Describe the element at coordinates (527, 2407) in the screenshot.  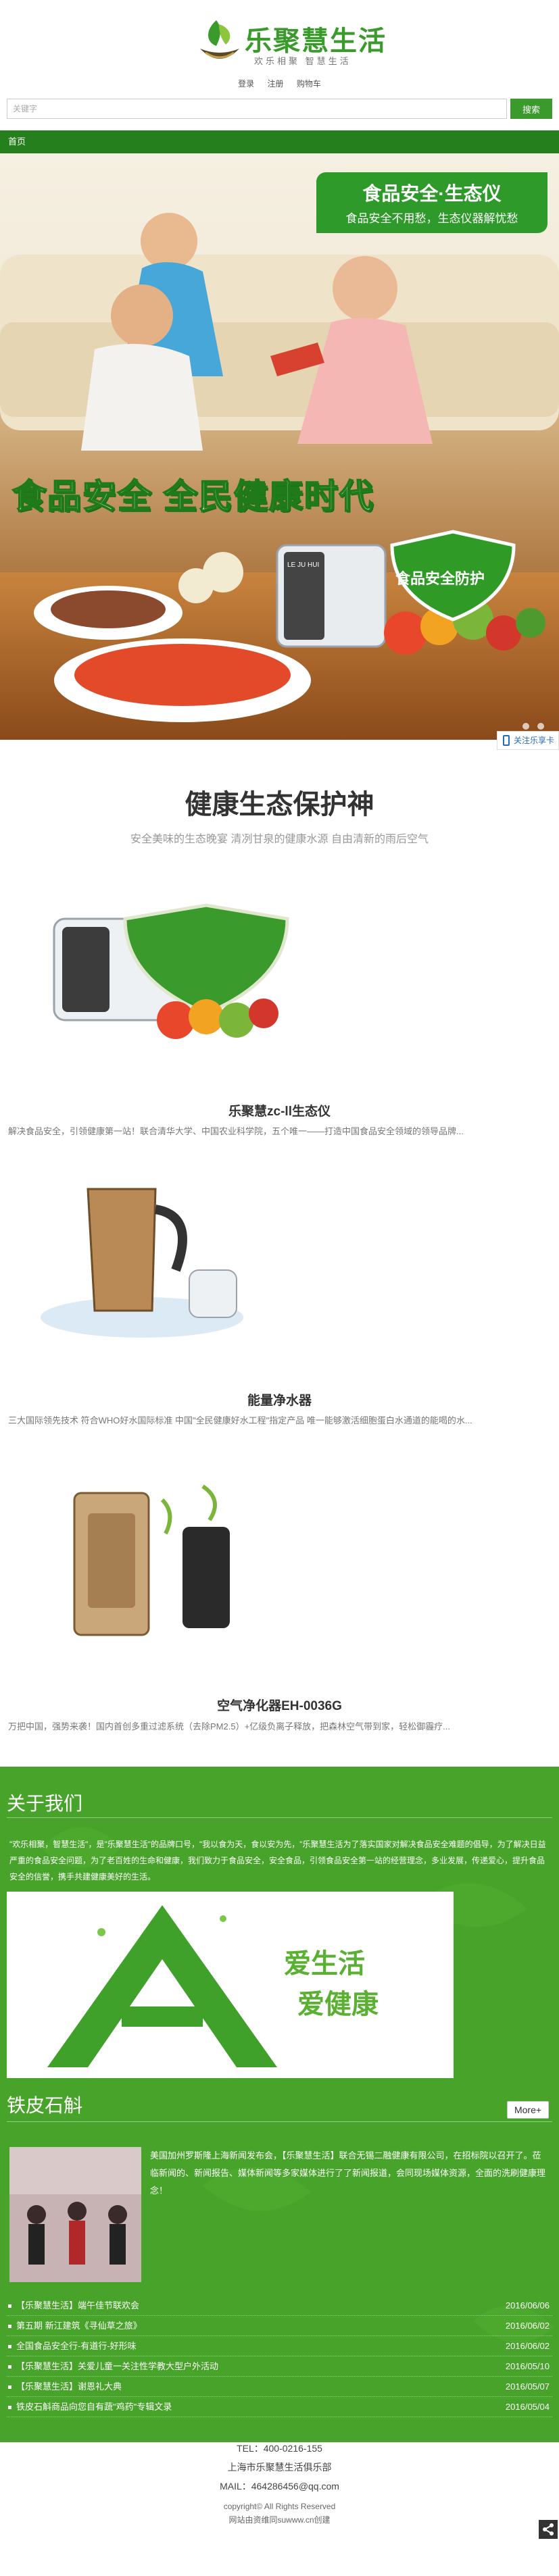
I see `news-item-date: 2016/05/04` at that location.